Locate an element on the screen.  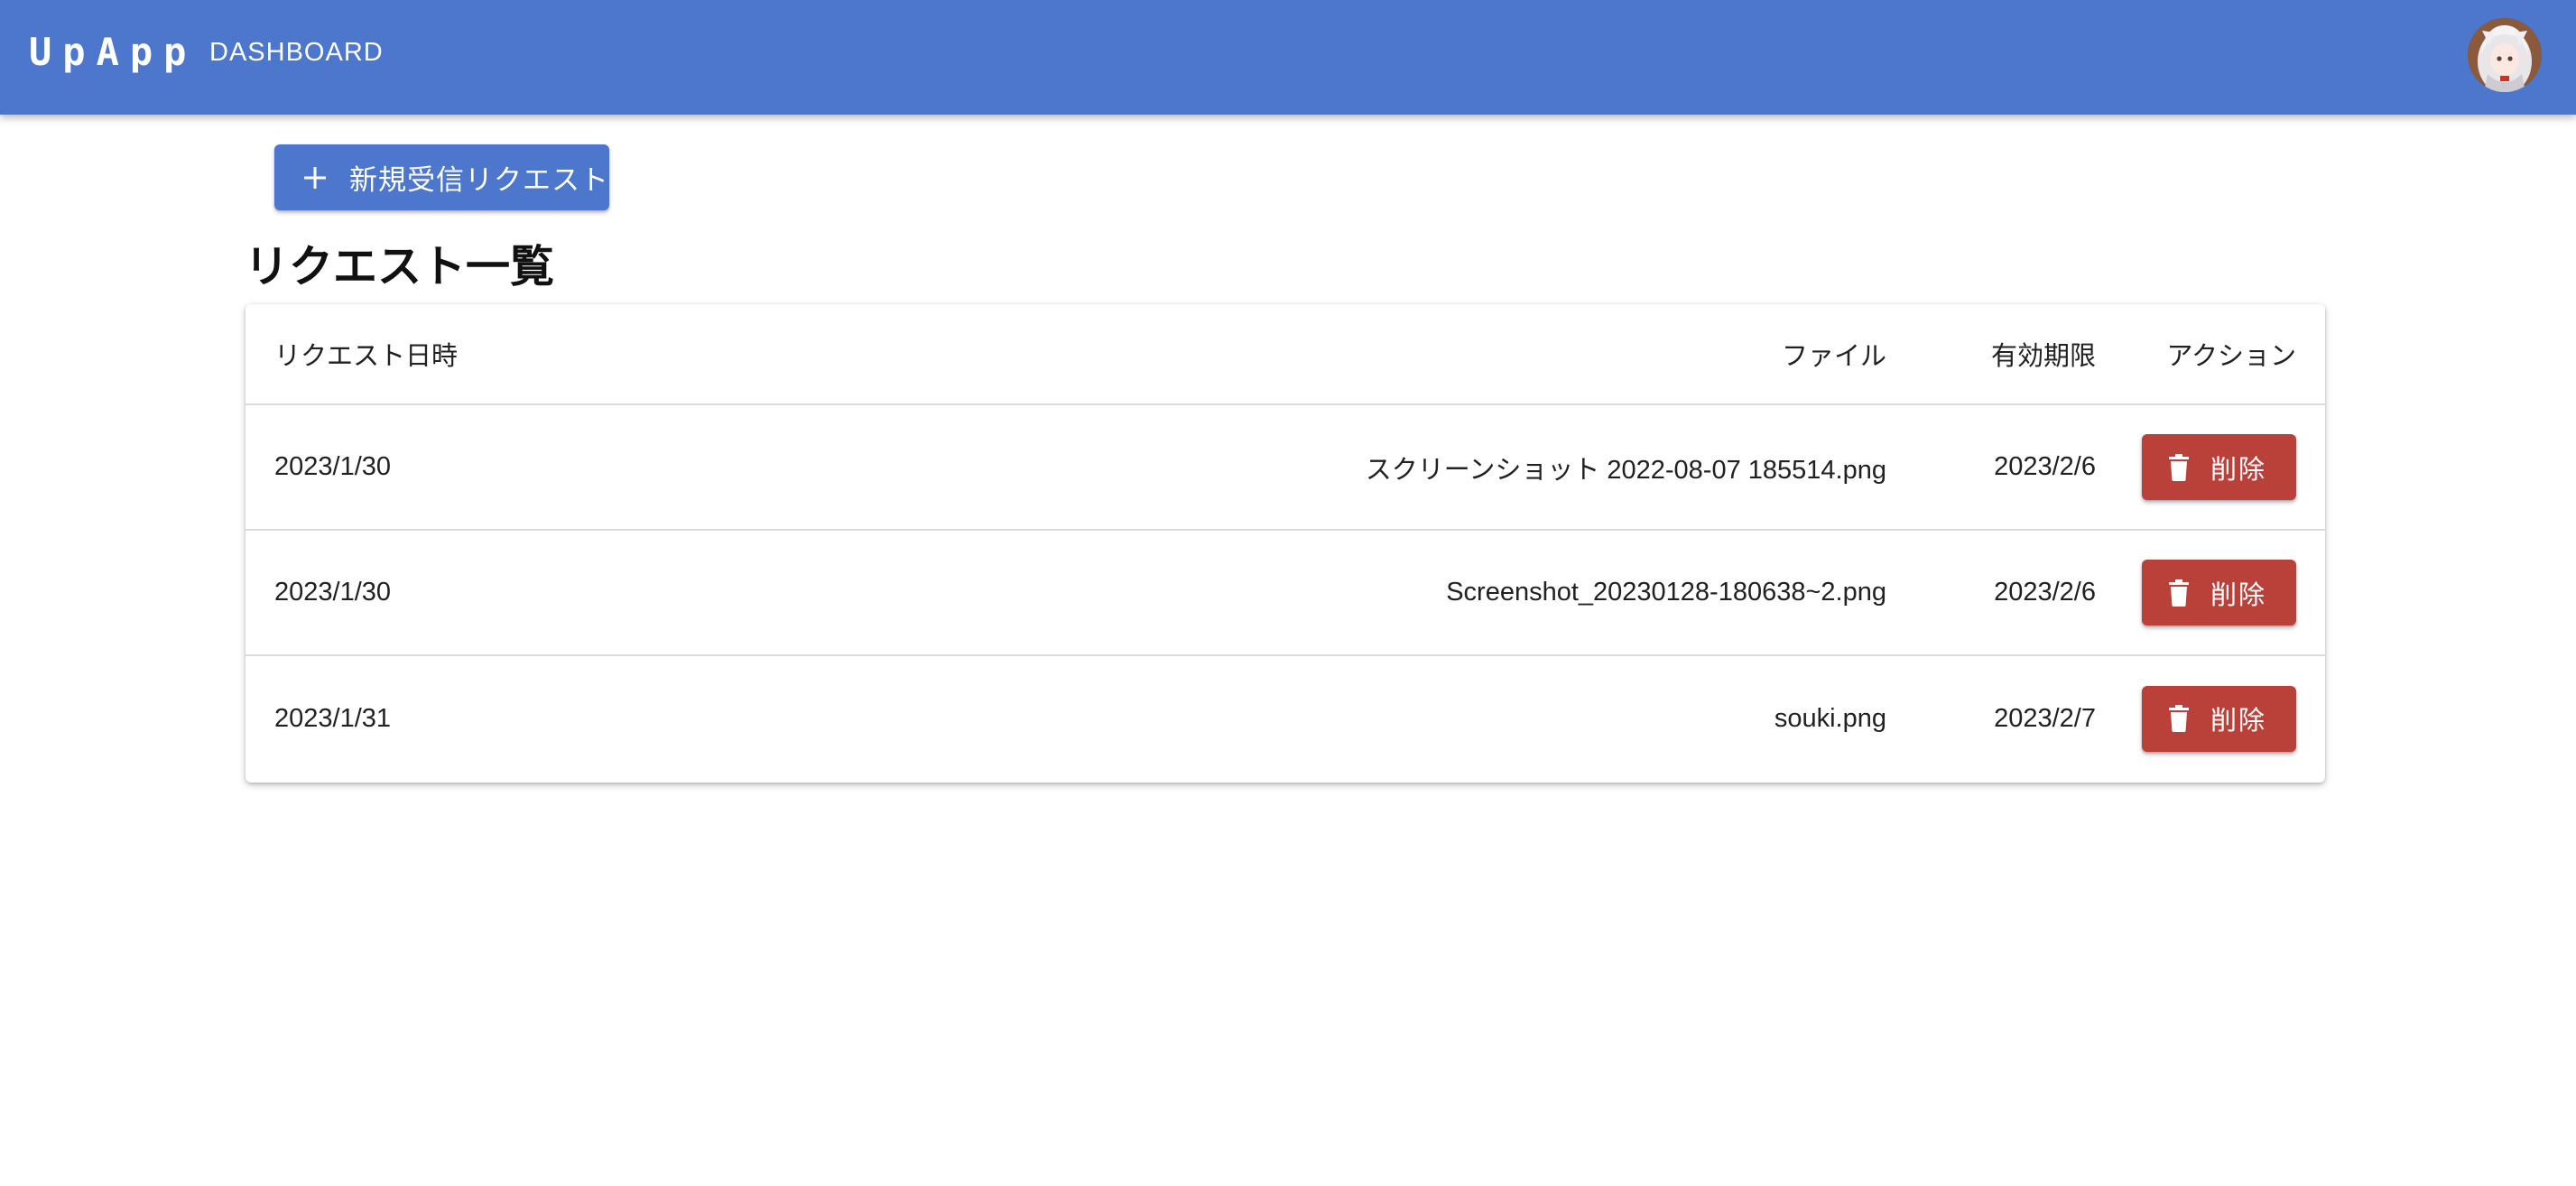
app-bar: UpApp DASHBOARD is located at coordinates (1288, 58).